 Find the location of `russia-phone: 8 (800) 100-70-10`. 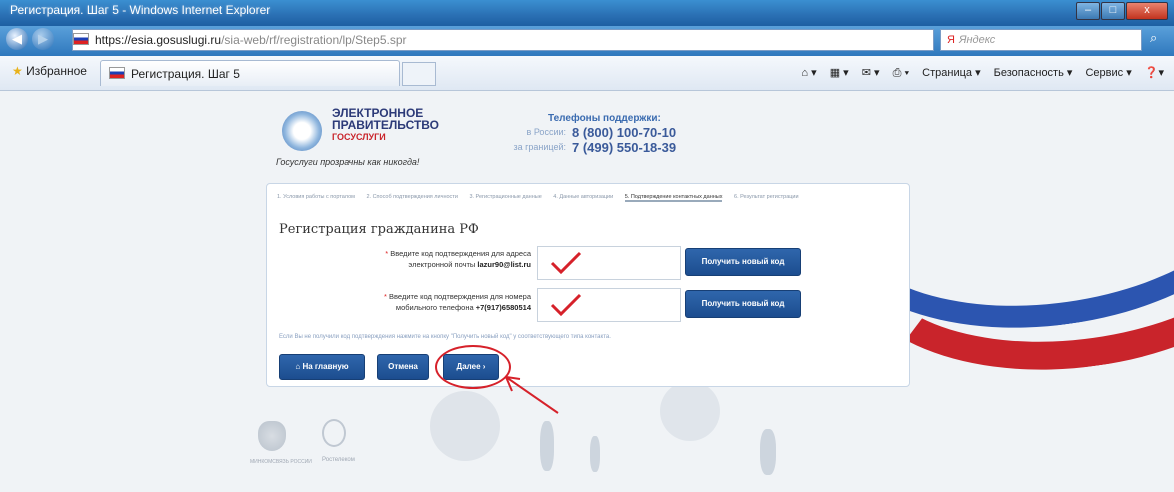

russia-phone: 8 (800) 100-70-10 is located at coordinates (624, 132).